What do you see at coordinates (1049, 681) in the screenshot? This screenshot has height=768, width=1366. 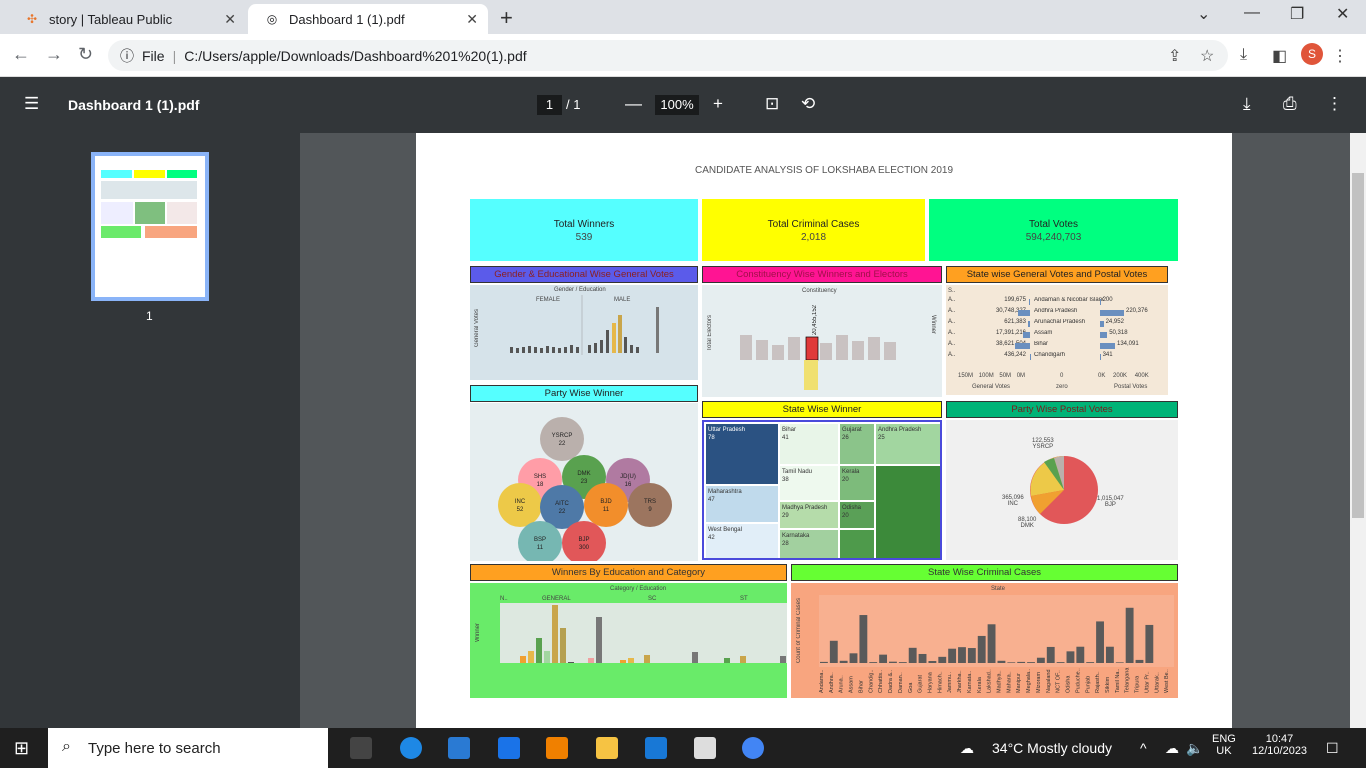 I see `state-label: Nagaland` at bounding box center [1049, 681].